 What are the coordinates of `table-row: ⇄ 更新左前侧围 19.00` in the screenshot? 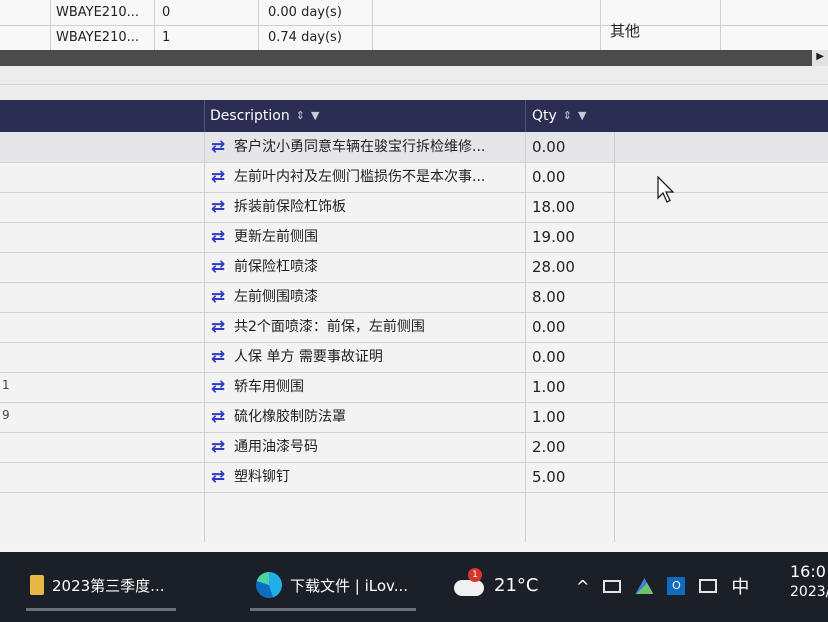 It's located at (414, 237).